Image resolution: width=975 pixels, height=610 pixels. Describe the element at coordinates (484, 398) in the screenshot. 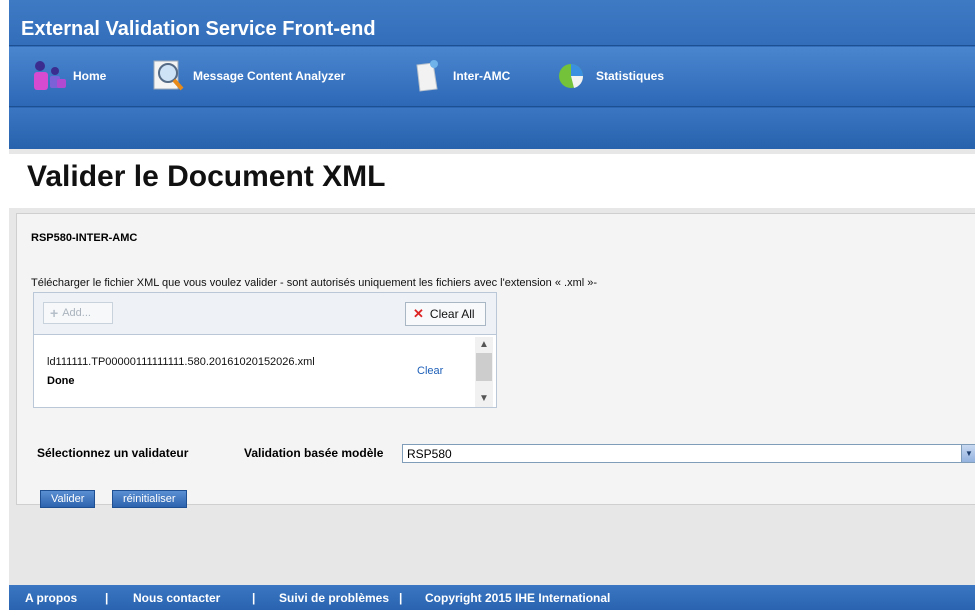

I see `scroll-down-icon: ▼` at that location.